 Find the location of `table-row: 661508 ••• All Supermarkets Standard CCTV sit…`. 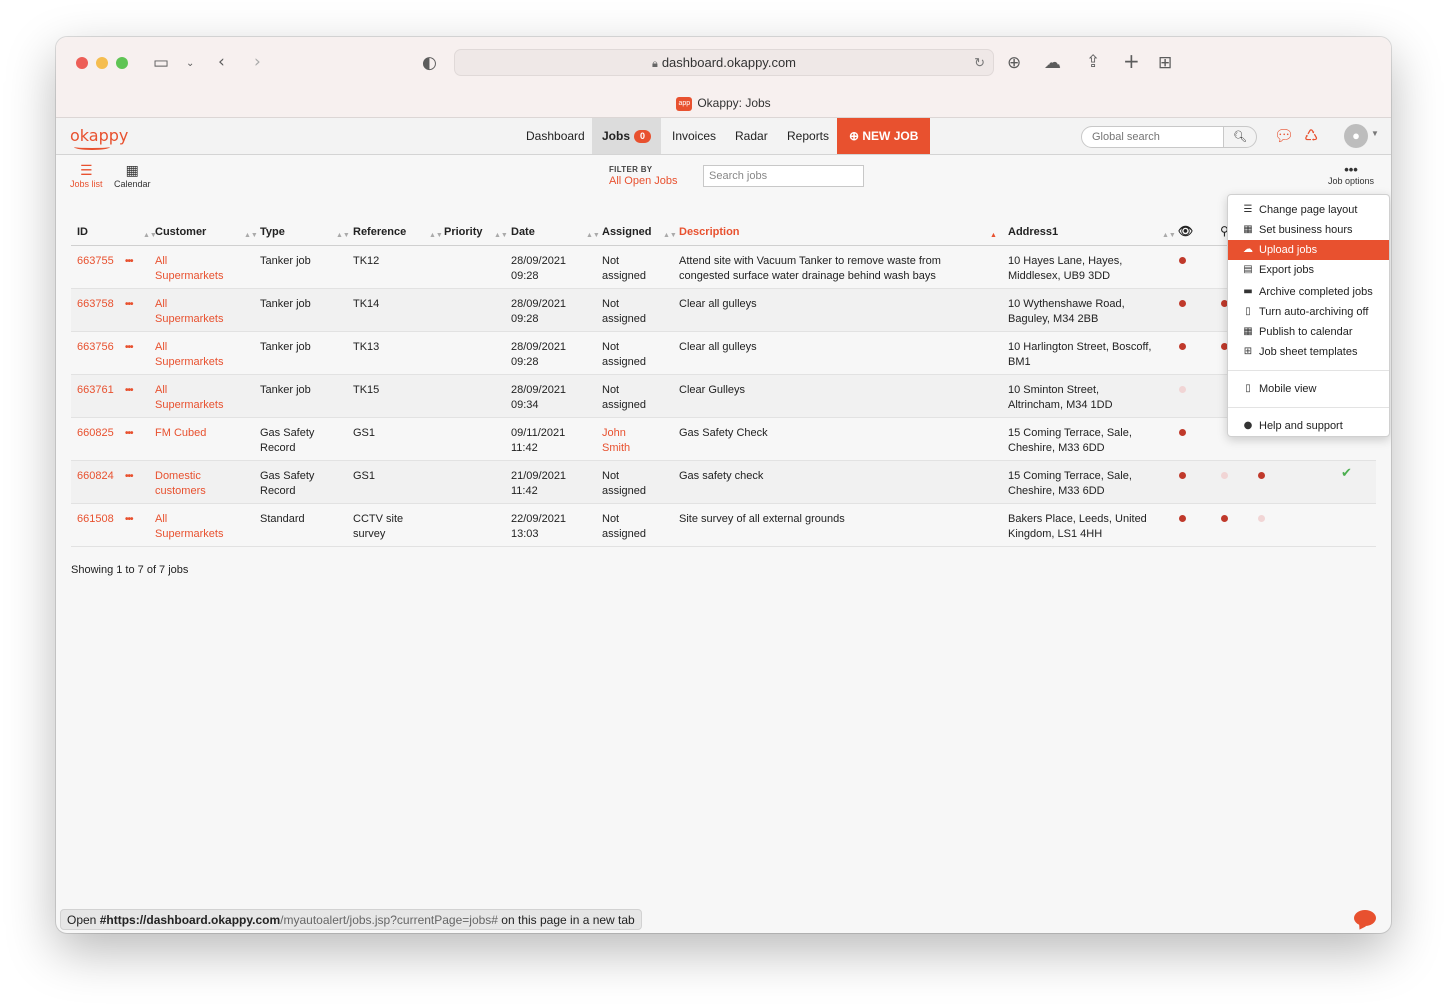

table-row: 661508 ••• All Supermarkets Standard CCTV sit… is located at coordinates (723, 525).